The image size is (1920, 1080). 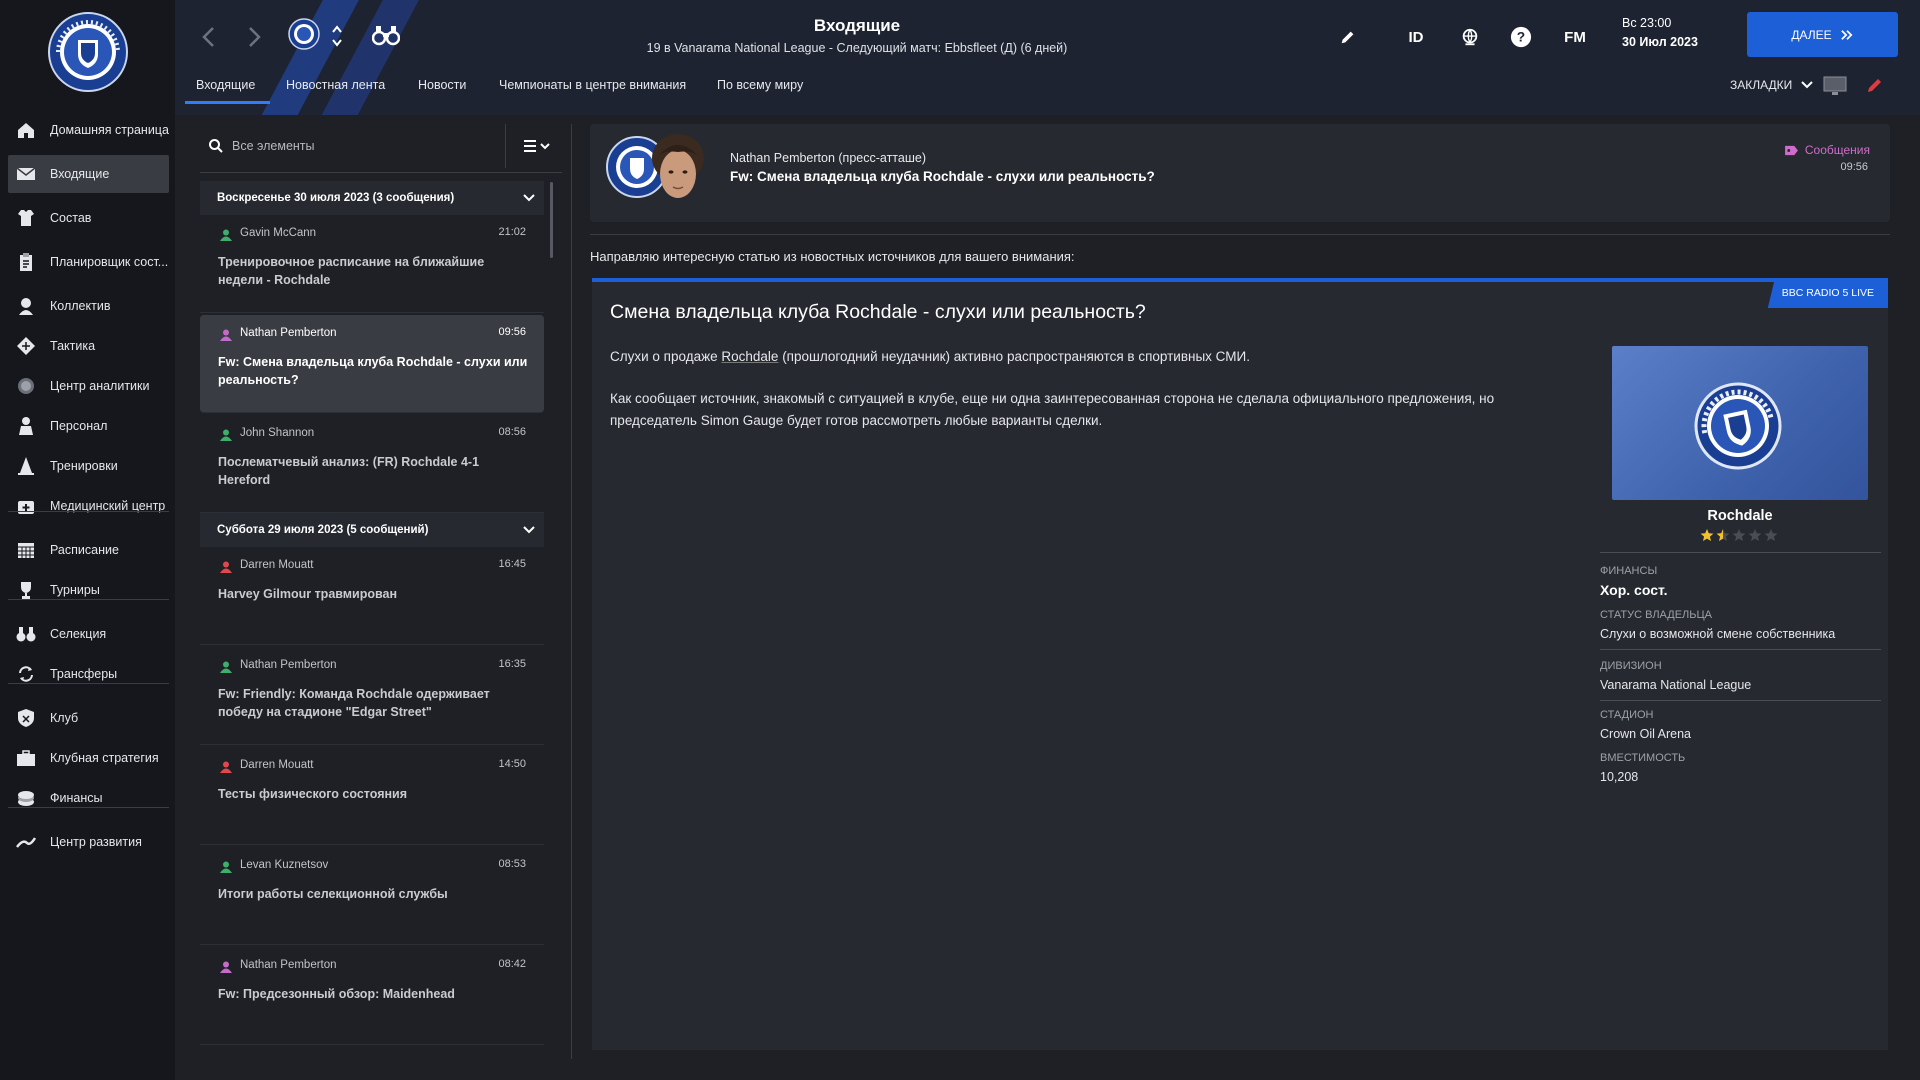 What do you see at coordinates (760, 85) in the screenshot?
I see `tab-world: По всему миру` at bounding box center [760, 85].